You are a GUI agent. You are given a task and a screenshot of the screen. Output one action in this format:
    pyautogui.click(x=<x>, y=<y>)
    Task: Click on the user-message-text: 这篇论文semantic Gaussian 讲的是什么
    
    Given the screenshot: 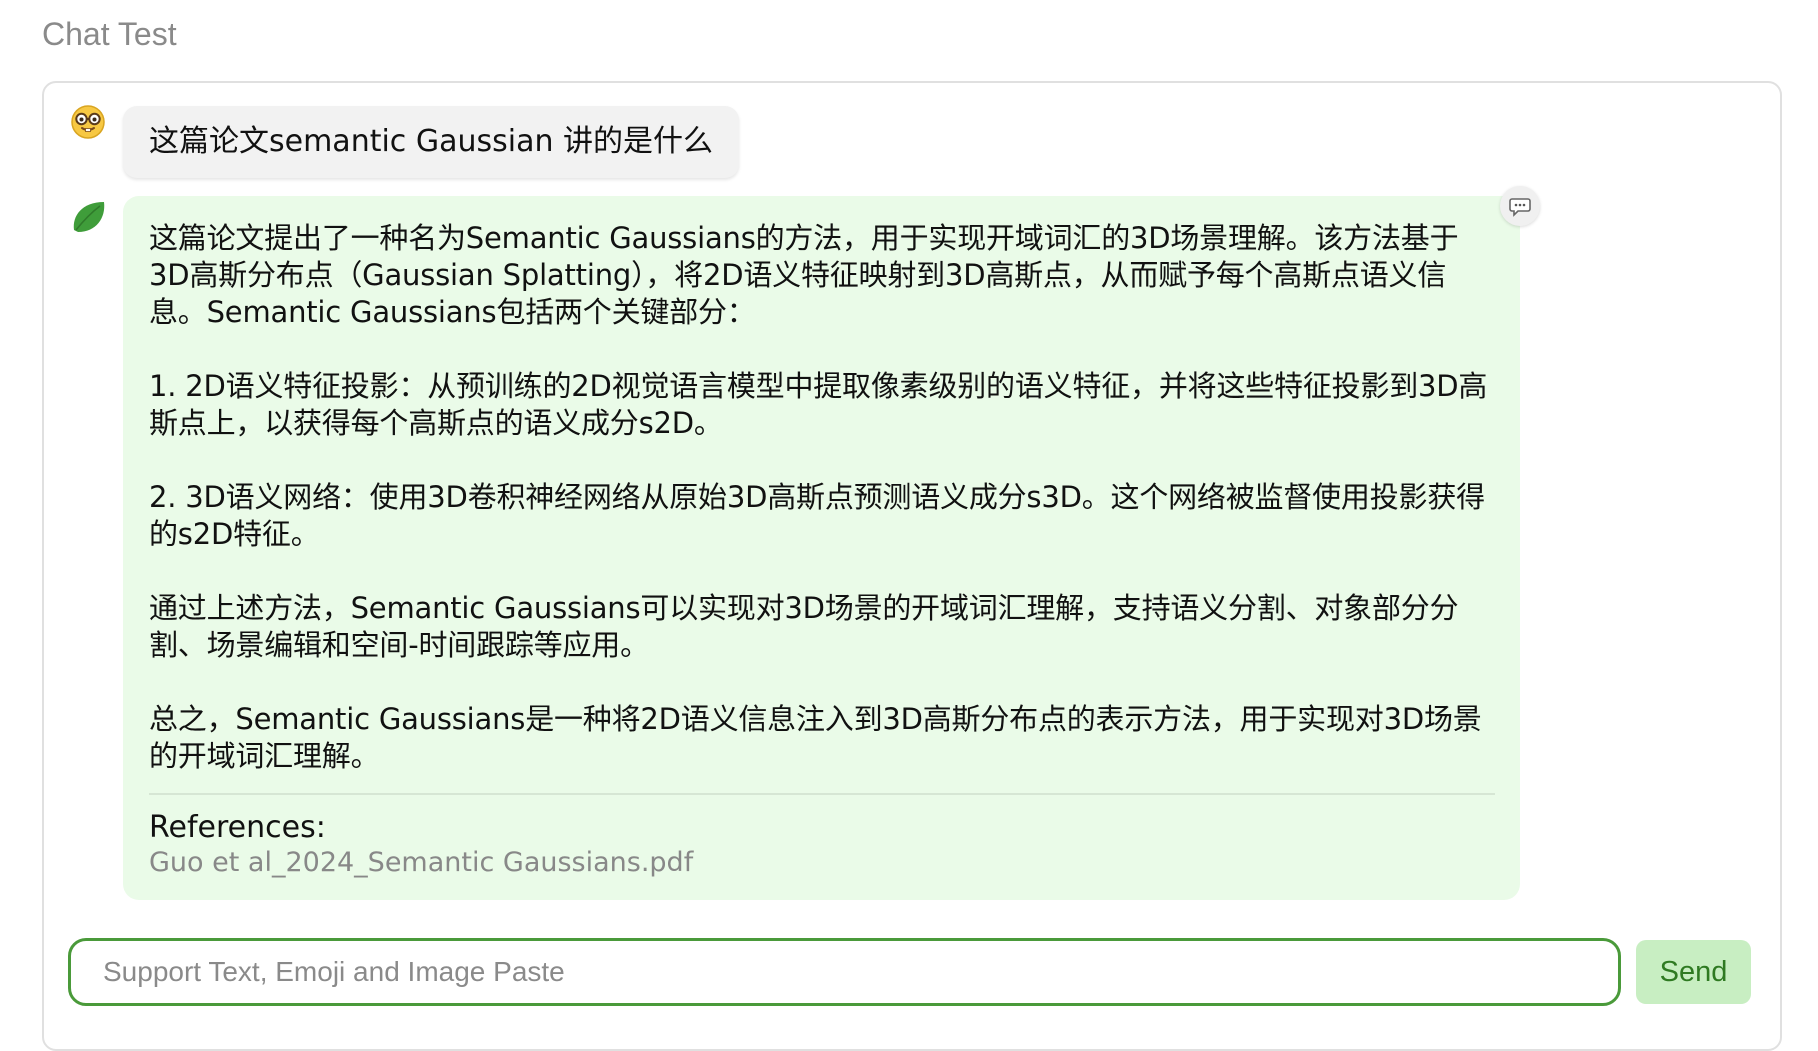 What is the action you would take?
    pyautogui.click(x=431, y=141)
    